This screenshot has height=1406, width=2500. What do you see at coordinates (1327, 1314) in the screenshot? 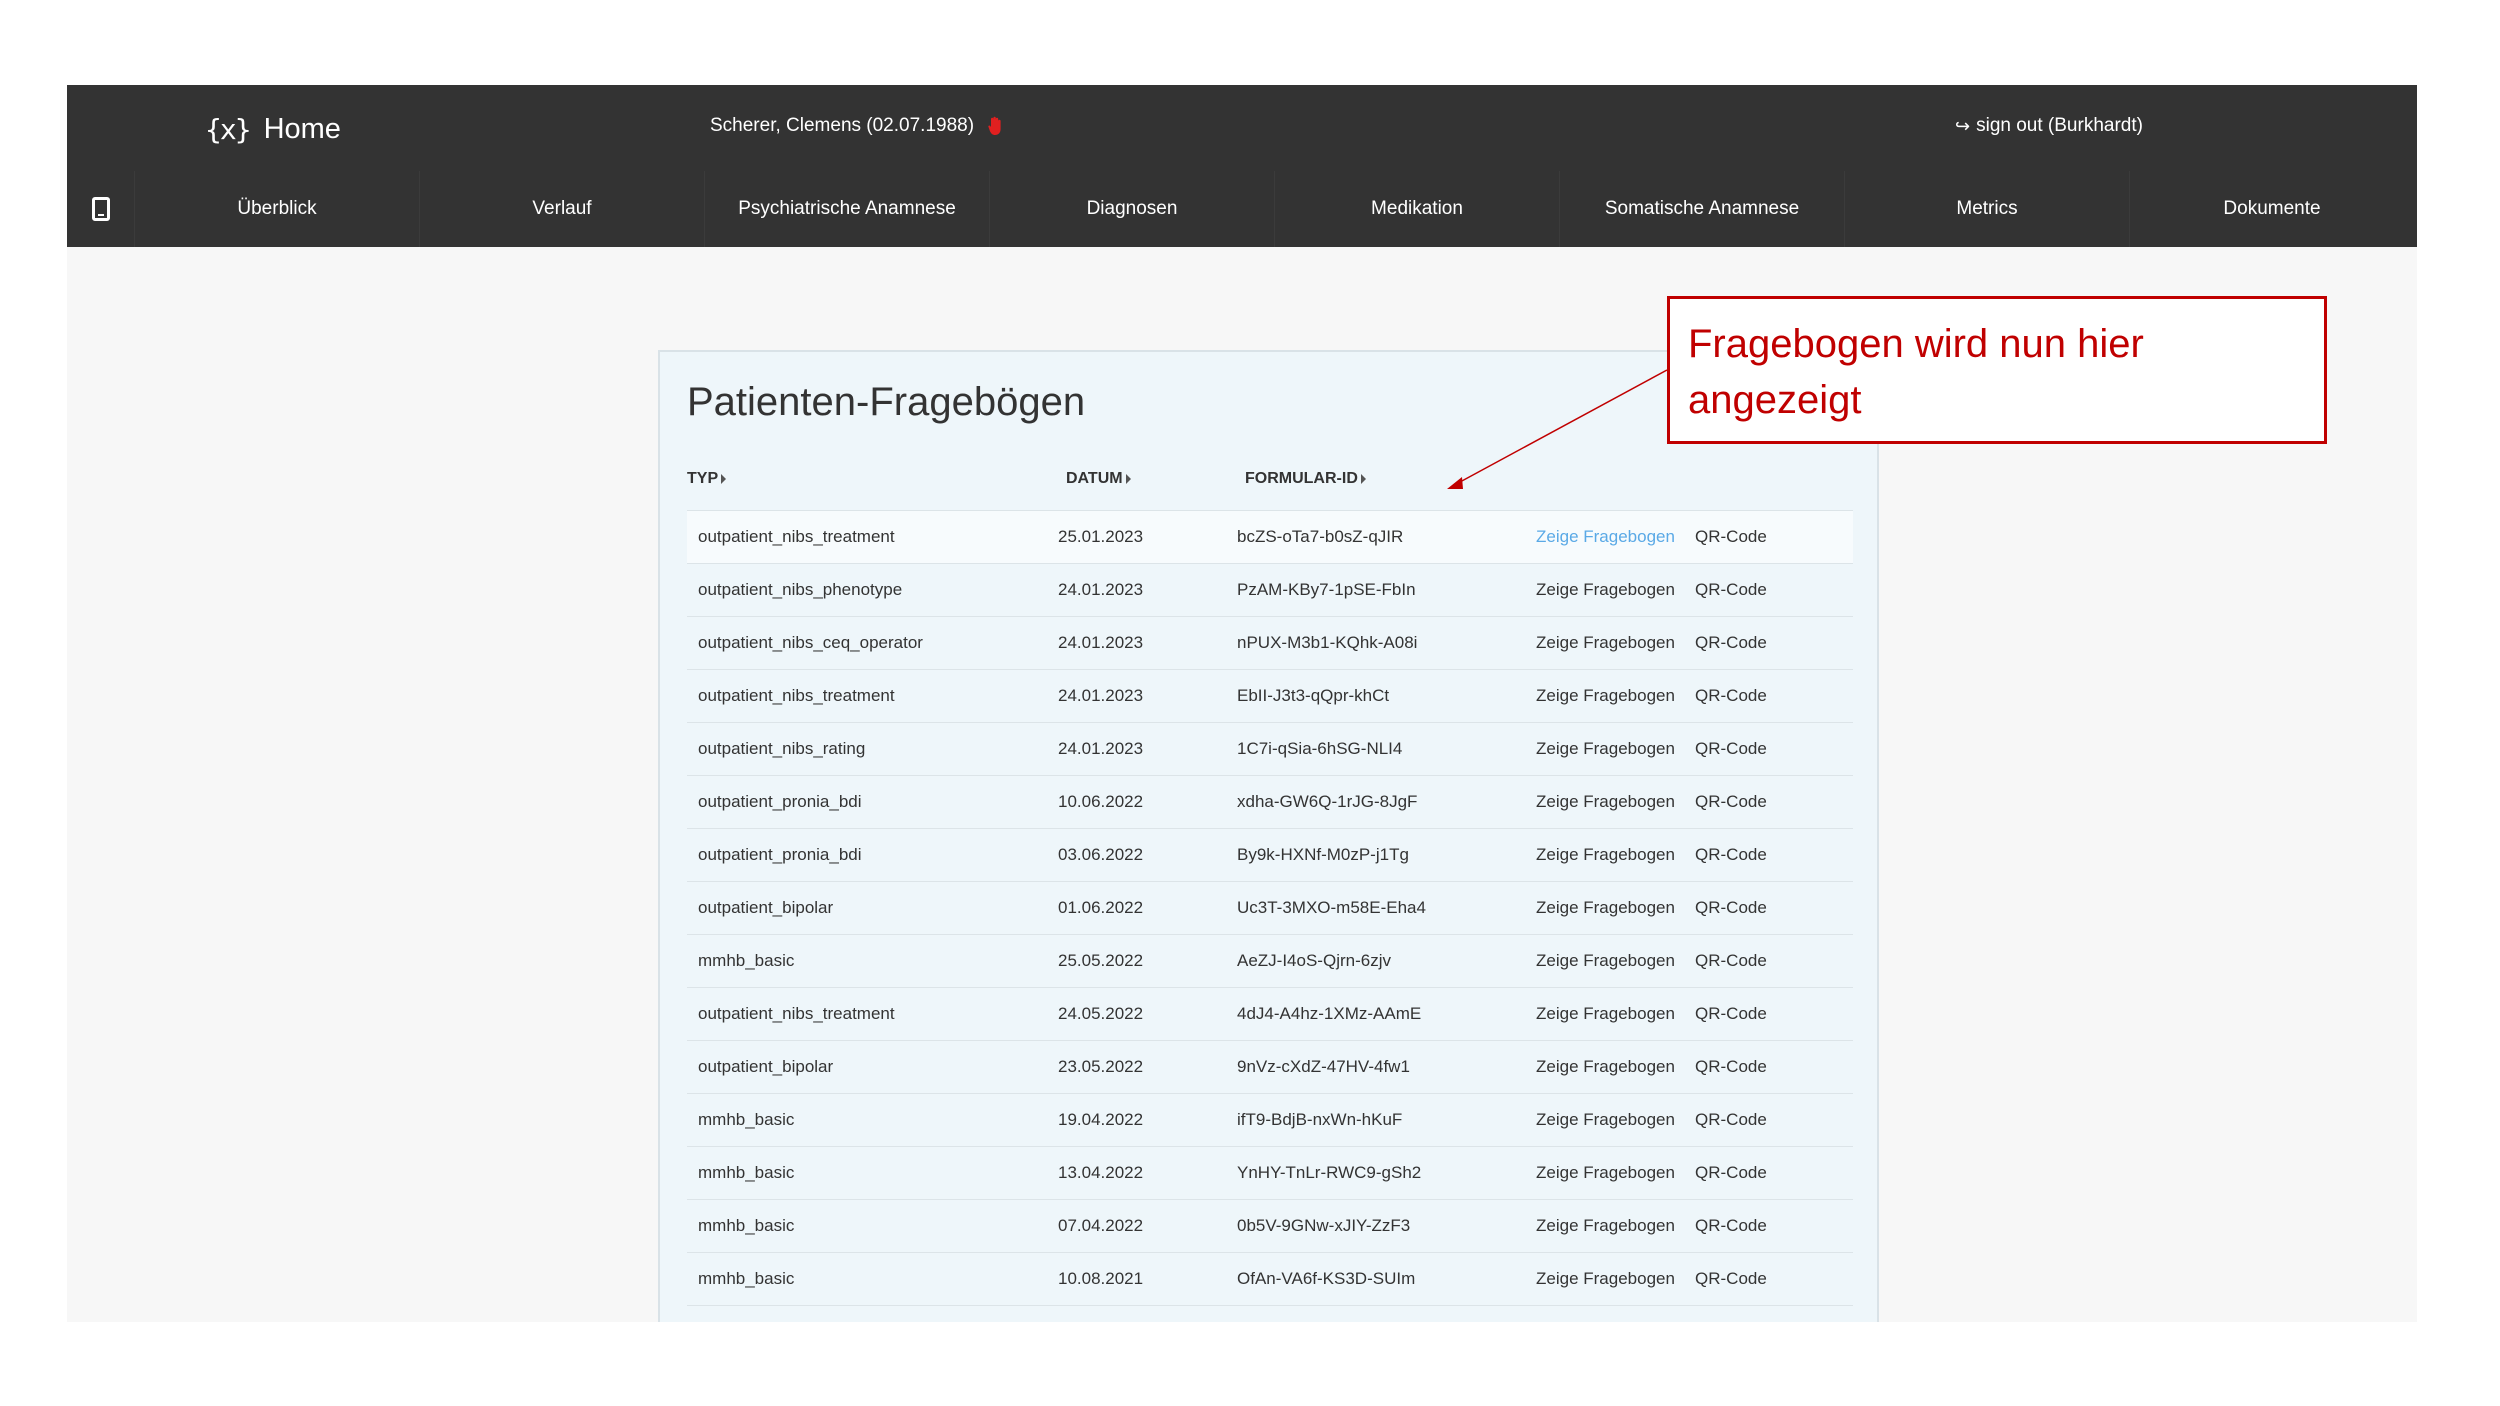
I see `cell-formular-id: 2TPL-CiBQ-HSJe-qu8H` at bounding box center [1327, 1314].